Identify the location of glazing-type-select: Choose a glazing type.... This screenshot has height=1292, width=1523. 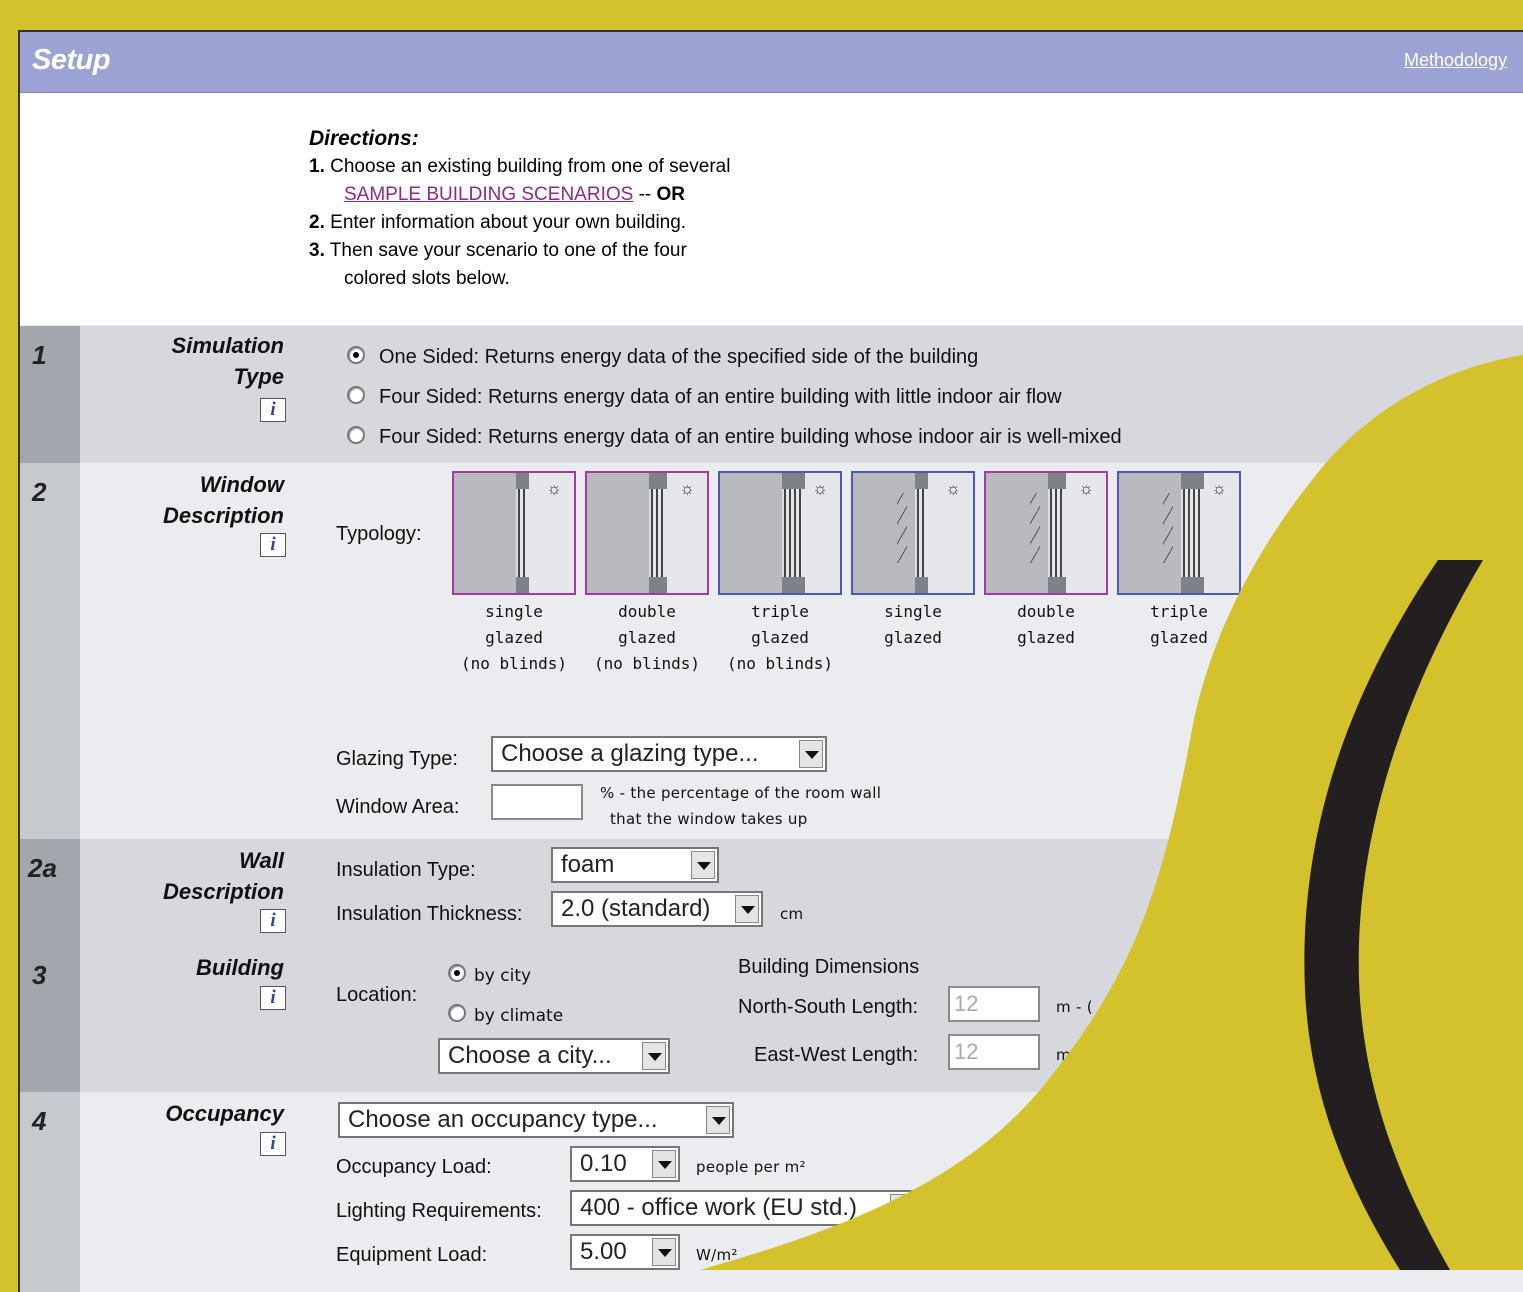
(659, 754).